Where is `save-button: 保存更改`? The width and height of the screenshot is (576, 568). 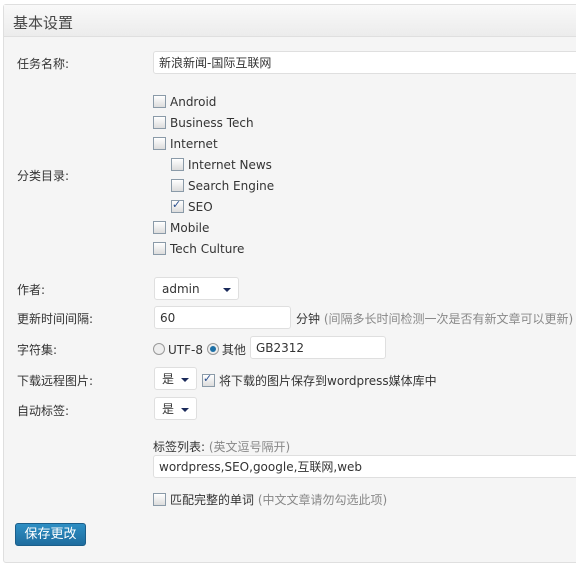
save-button: 保存更改 is located at coordinates (50, 534).